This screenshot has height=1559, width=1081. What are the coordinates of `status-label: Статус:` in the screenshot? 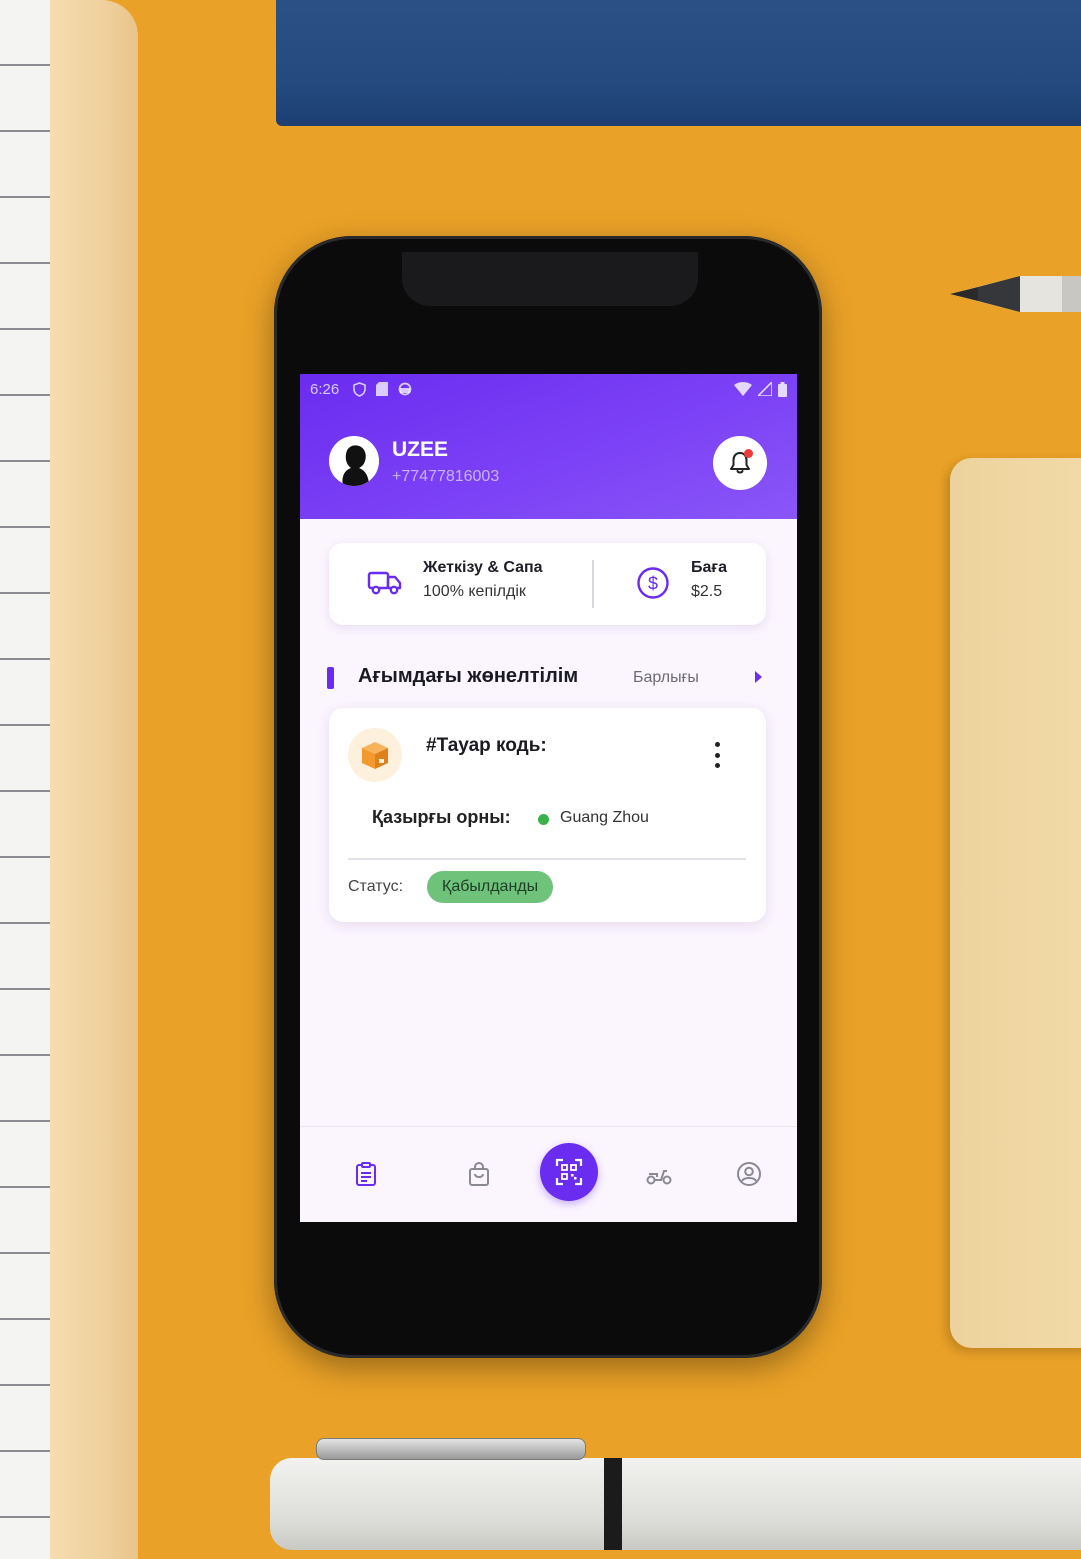 It's located at (376, 886).